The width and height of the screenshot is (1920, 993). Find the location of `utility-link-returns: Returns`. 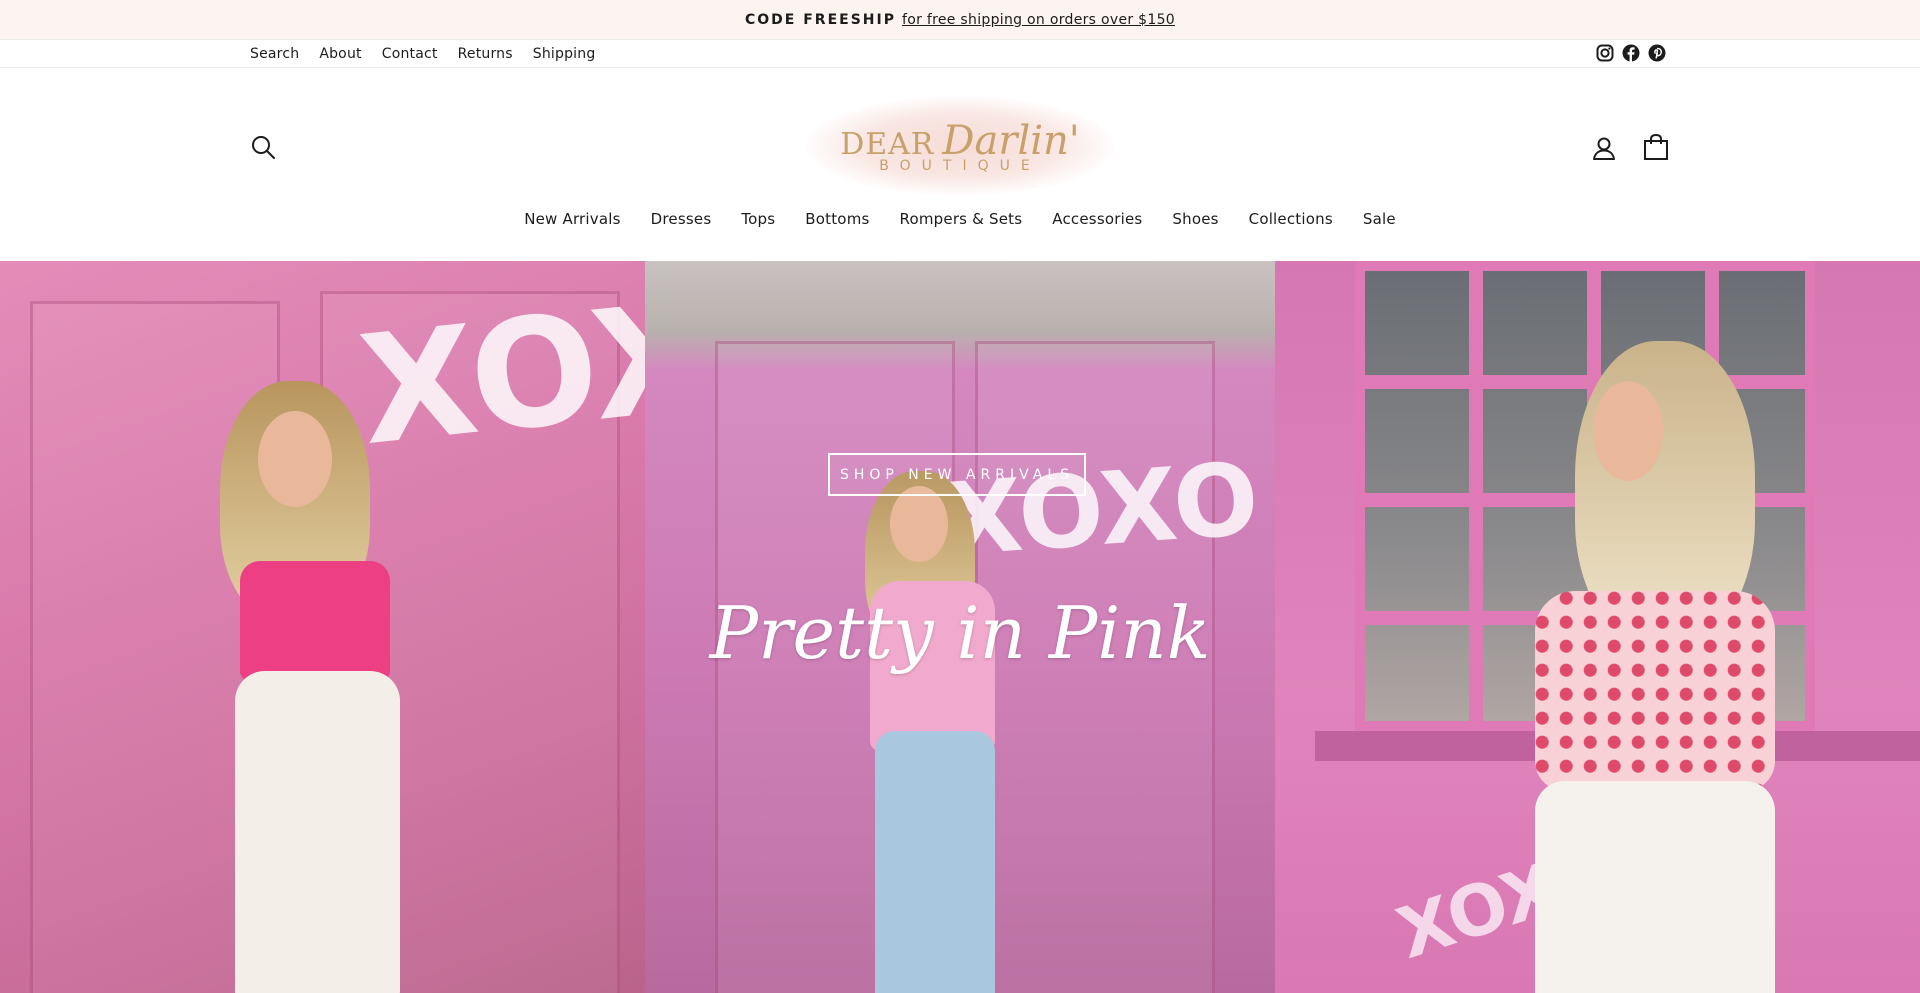

utility-link-returns: Returns is located at coordinates (485, 54).